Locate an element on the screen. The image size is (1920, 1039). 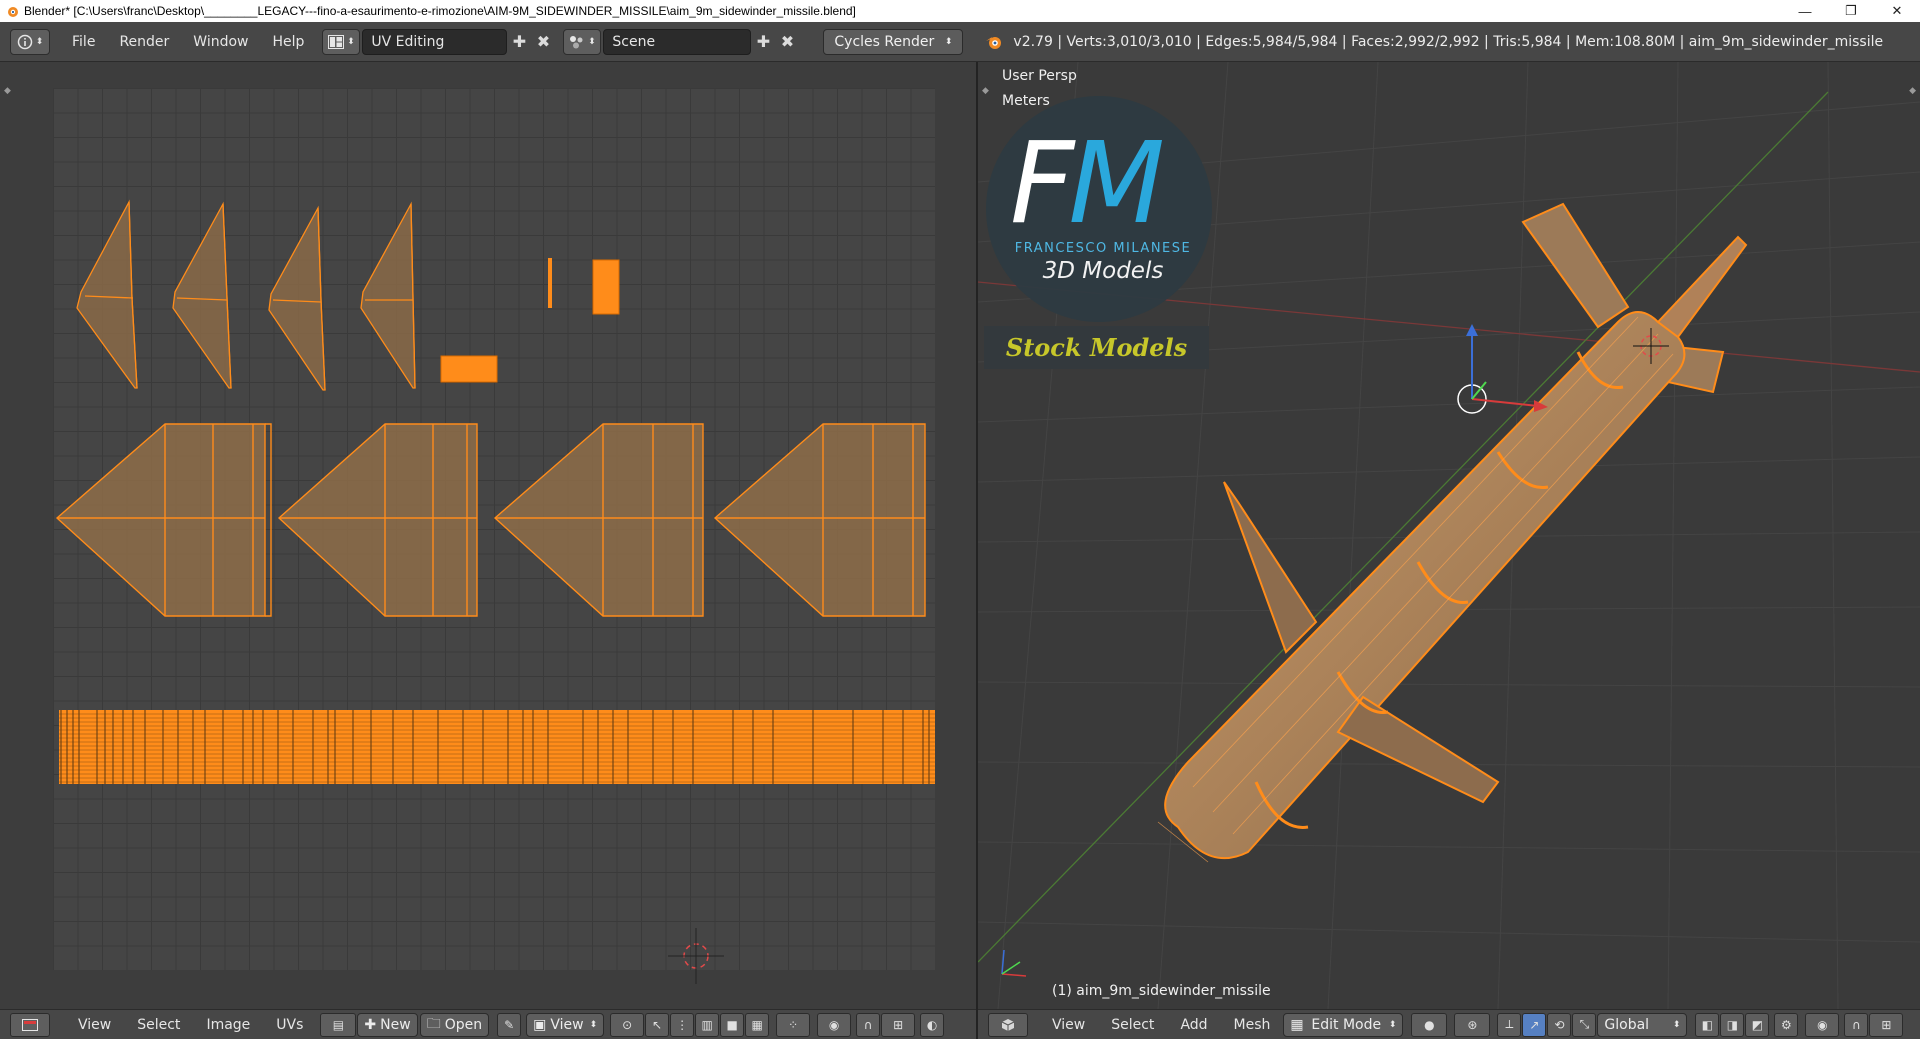
mode-label: Edit Mode is located at coordinates (1346, 1024).